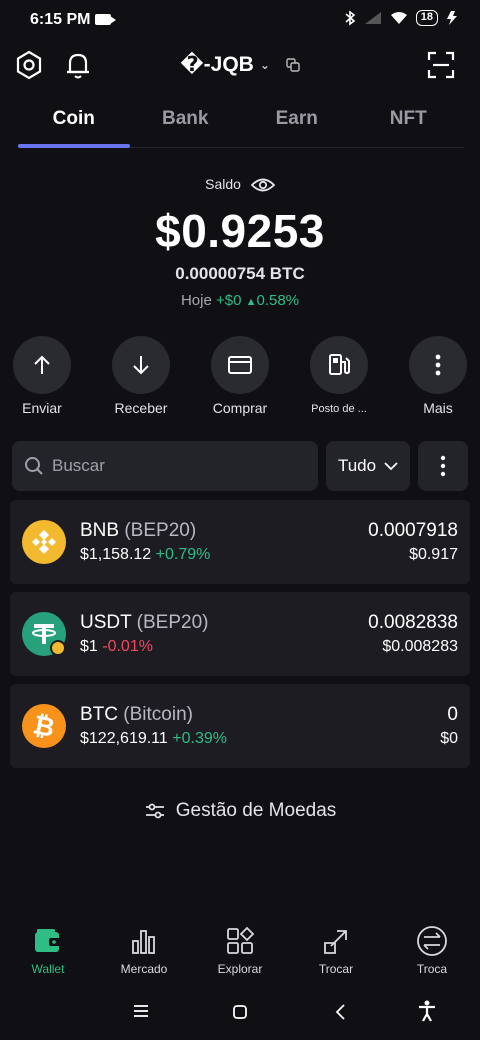  Describe the element at coordinates (240, 231) in the screenshot. I see `balance-amount: $0.9253` at that location.